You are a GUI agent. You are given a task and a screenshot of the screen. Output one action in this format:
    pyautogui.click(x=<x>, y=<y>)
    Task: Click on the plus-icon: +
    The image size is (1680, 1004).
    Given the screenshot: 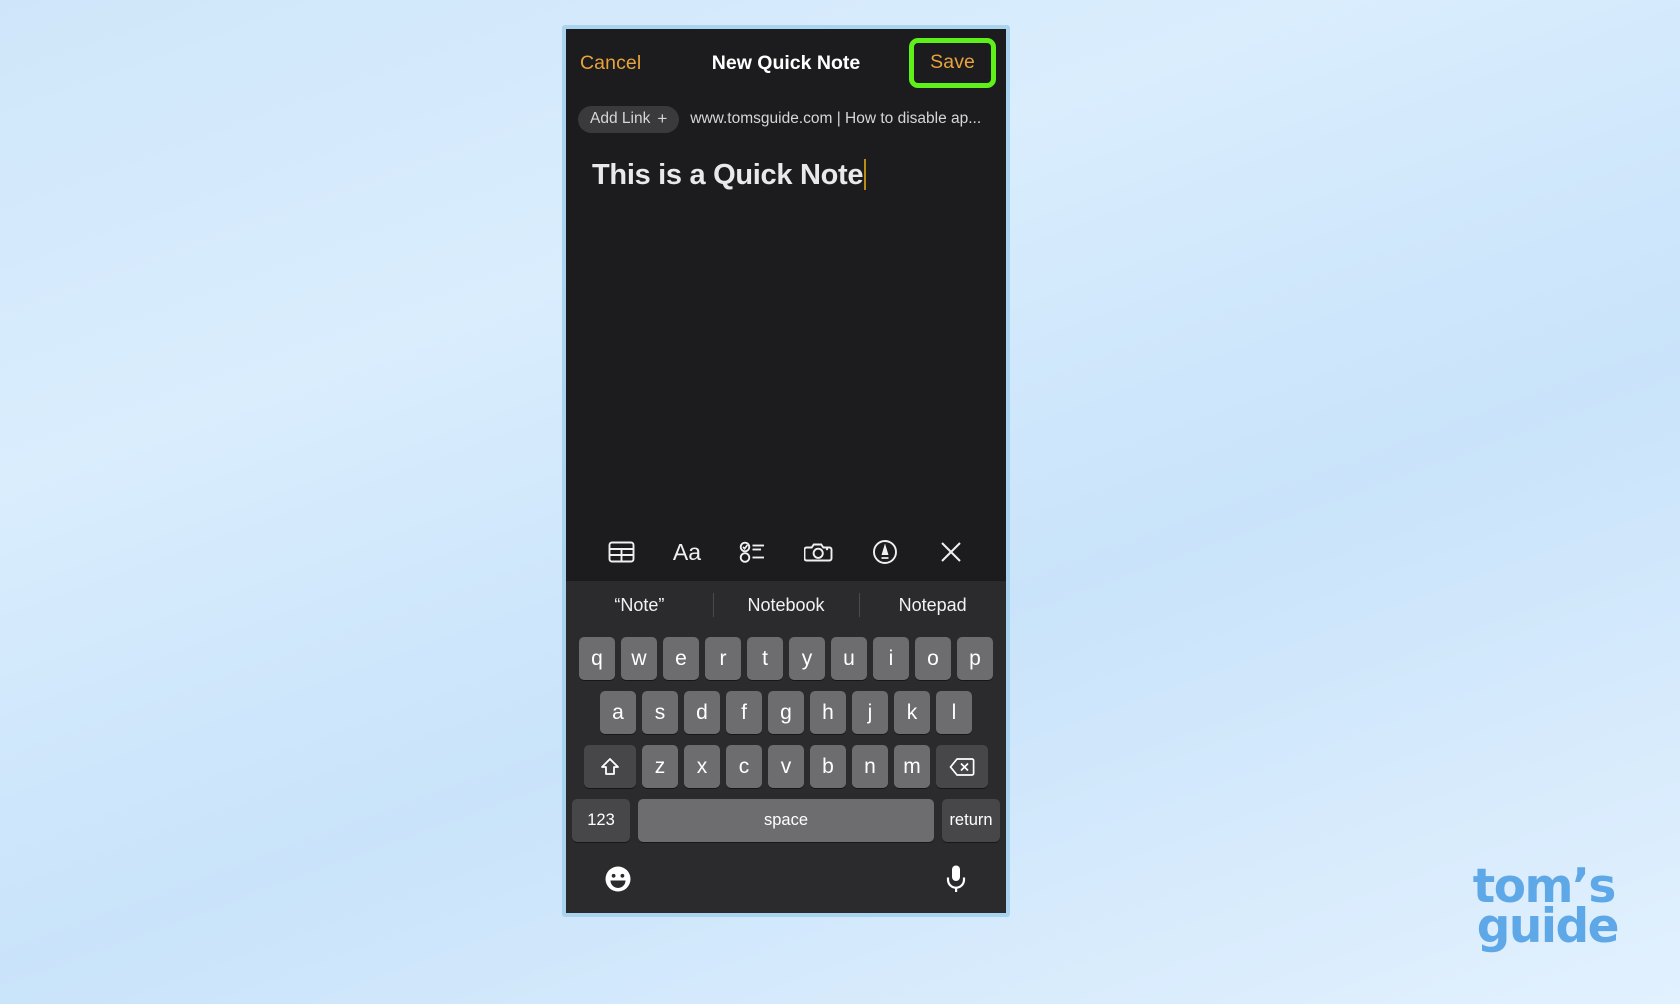 What is the action you would take?
    pyautogui.click(x=662, y=118)
    